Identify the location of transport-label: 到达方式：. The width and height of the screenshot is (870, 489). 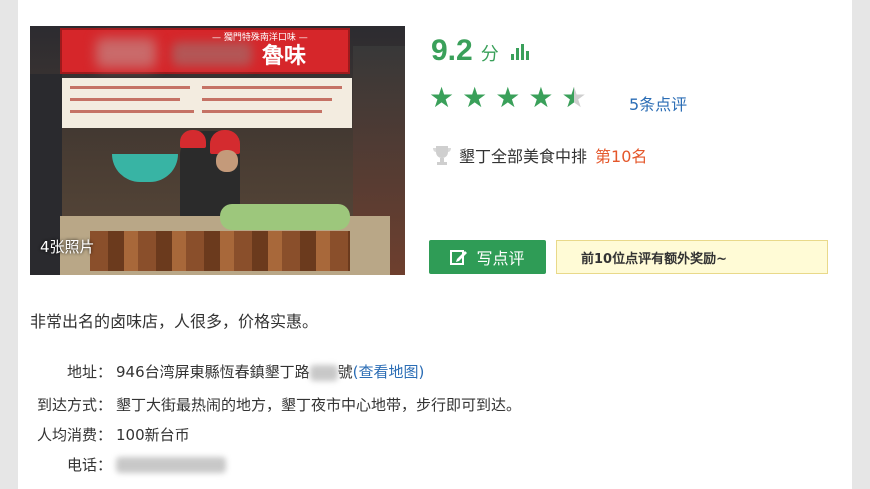
(74, 405).